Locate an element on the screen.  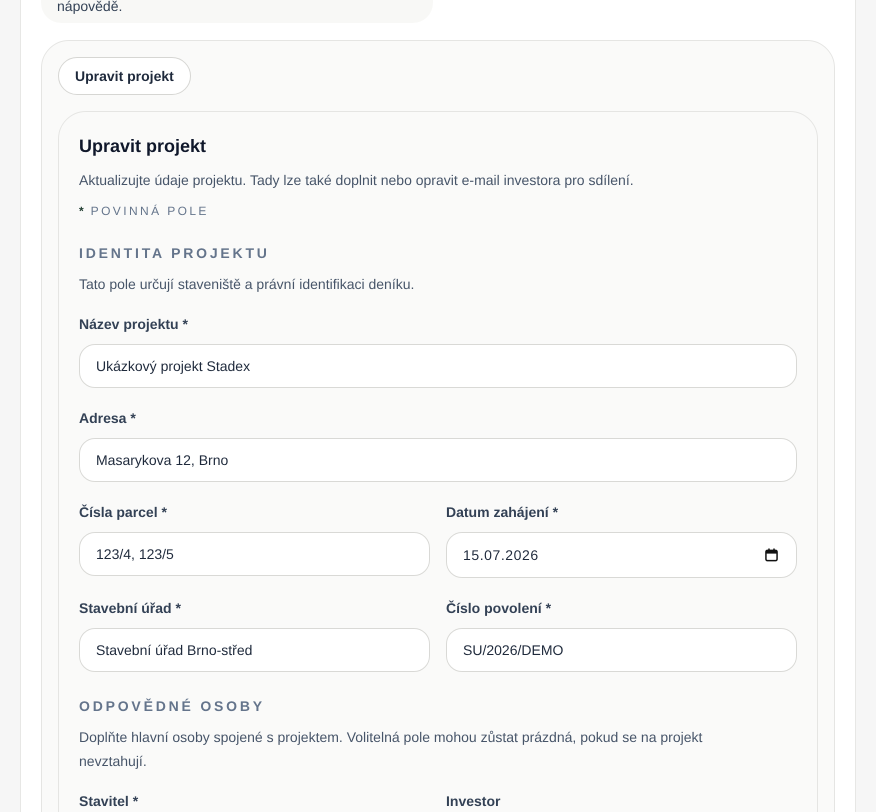
field-label: Název projektu * is located at coordinates (134, 324).